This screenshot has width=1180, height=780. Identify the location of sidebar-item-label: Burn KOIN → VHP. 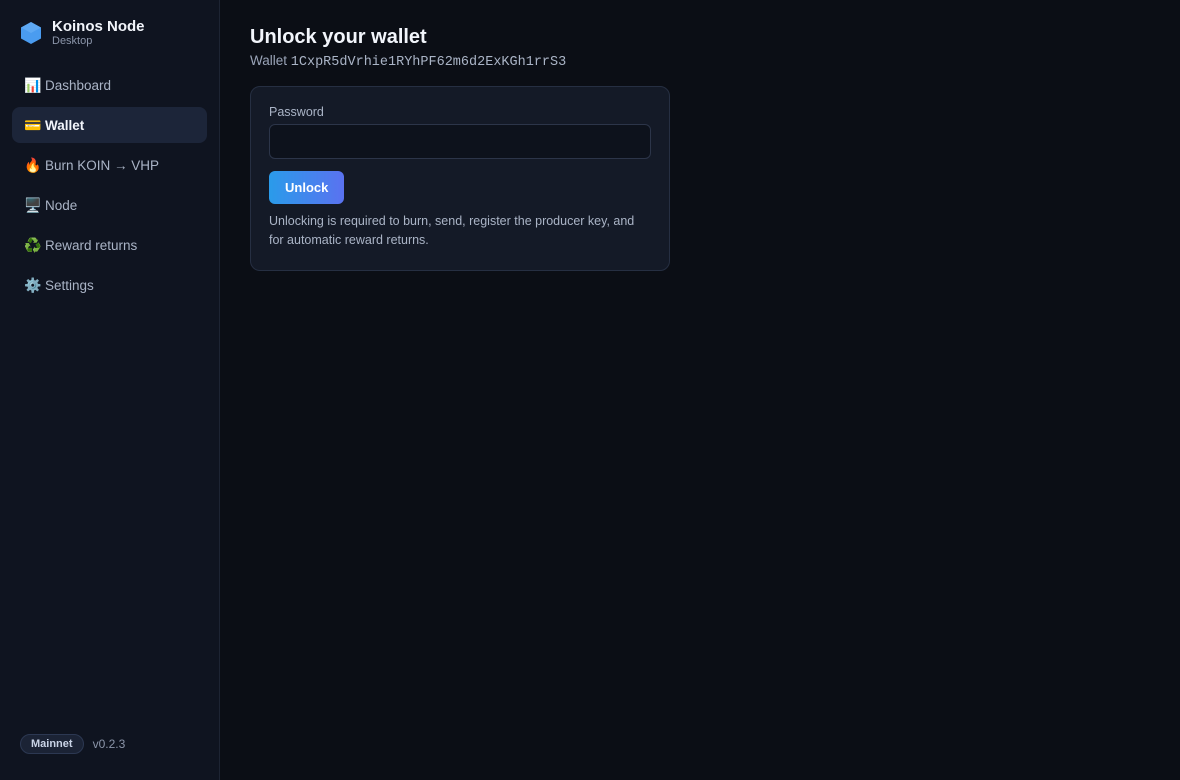
(102, 165).